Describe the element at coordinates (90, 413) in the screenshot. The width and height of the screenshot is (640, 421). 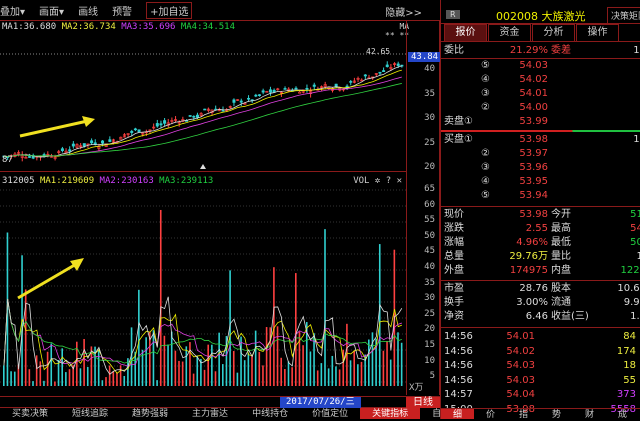
I see `indicator-tab: 短线追踪` at that location.